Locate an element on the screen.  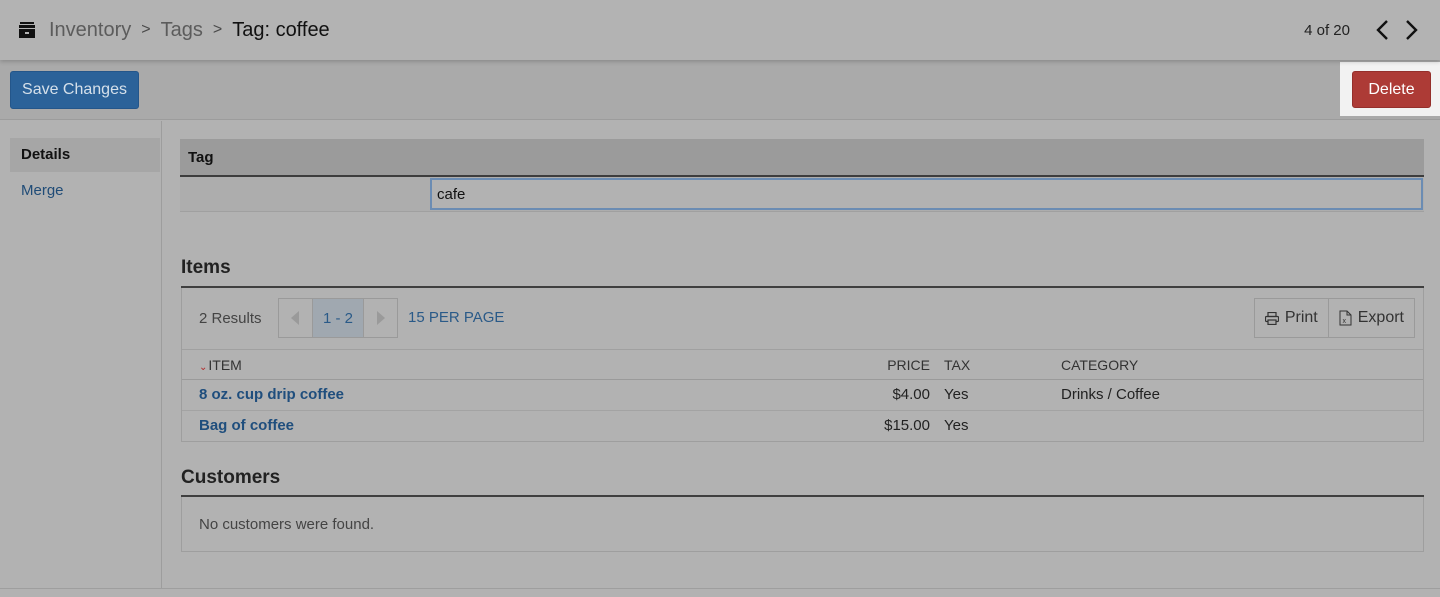
triangle-left-icon is located at coordinates (295, 318).